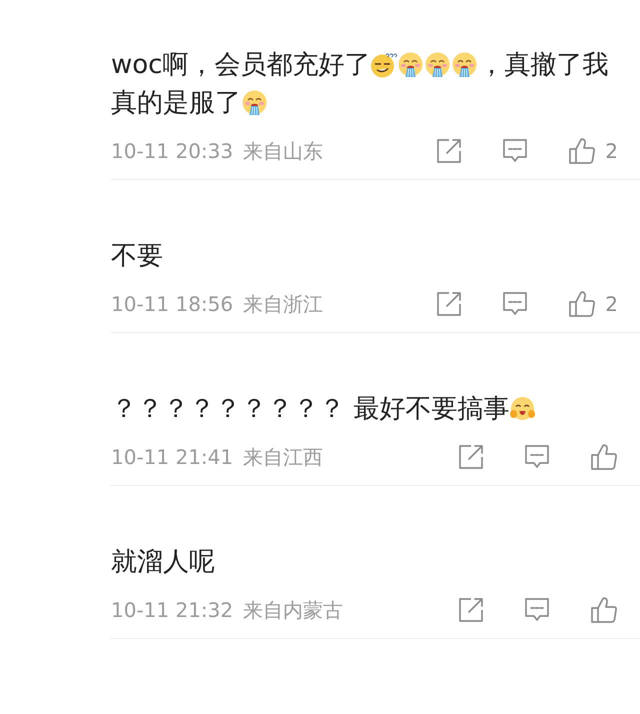 The height and width of the screenshot is (714, 640). Describe the element at coordinates (283, 304) in the screenshot. I see `comment-location: 来自浙江` at that location.